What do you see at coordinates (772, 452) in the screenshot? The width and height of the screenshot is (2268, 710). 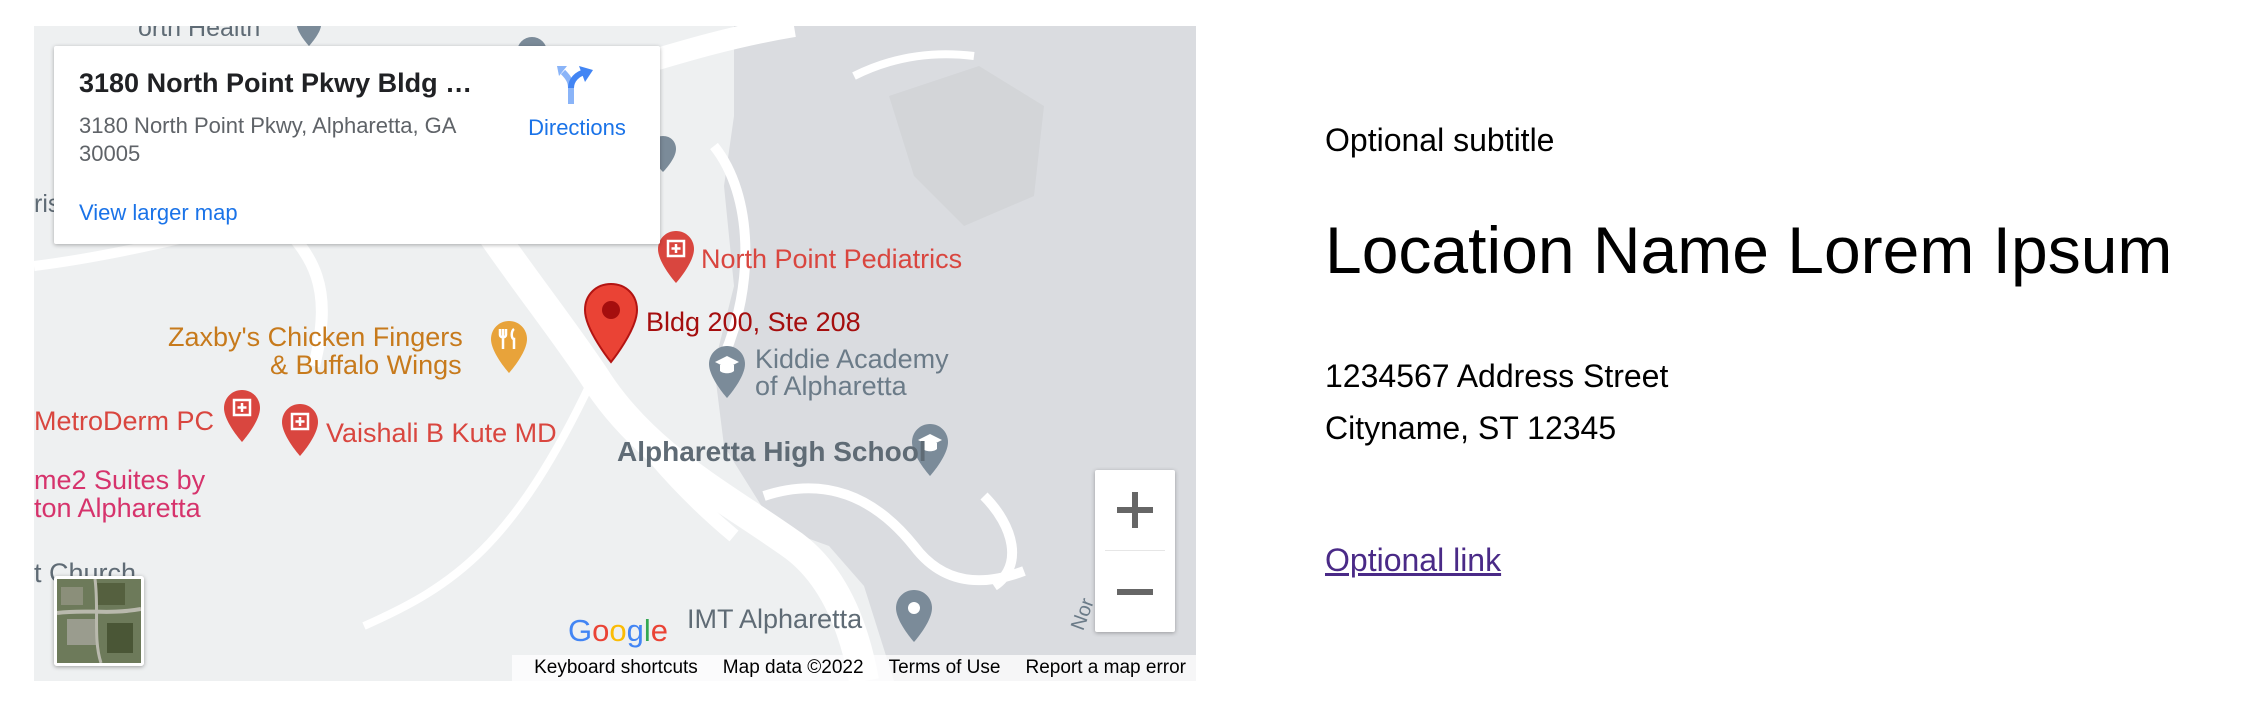 I see `poi-label-alpharetta-high: Alpharetta High School` at bounding box center [772, 452].